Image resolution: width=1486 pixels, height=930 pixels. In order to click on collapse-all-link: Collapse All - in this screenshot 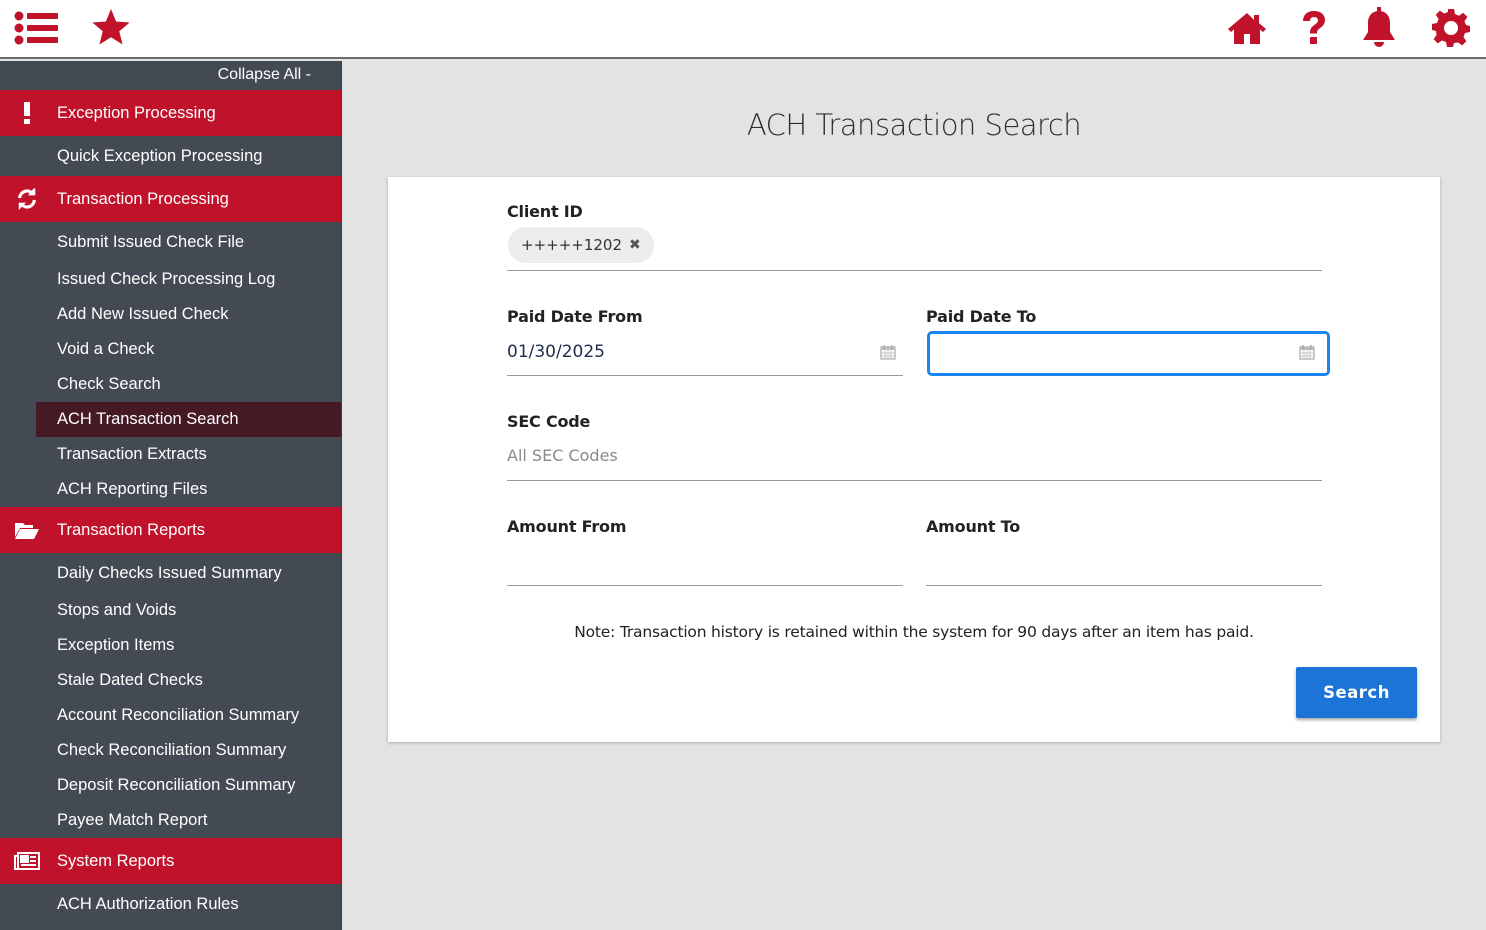, I will do `click(170, 75)`.